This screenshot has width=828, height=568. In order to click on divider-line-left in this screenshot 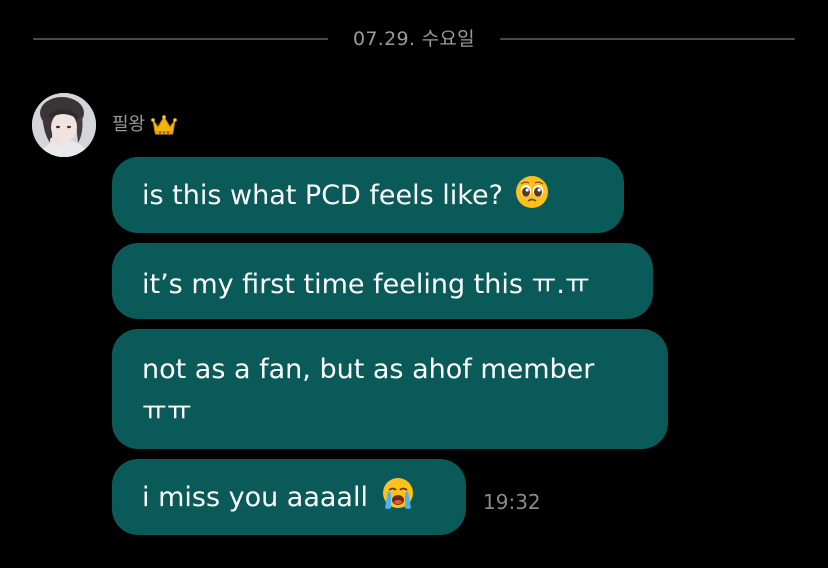, I will do `click(180, 39)`.